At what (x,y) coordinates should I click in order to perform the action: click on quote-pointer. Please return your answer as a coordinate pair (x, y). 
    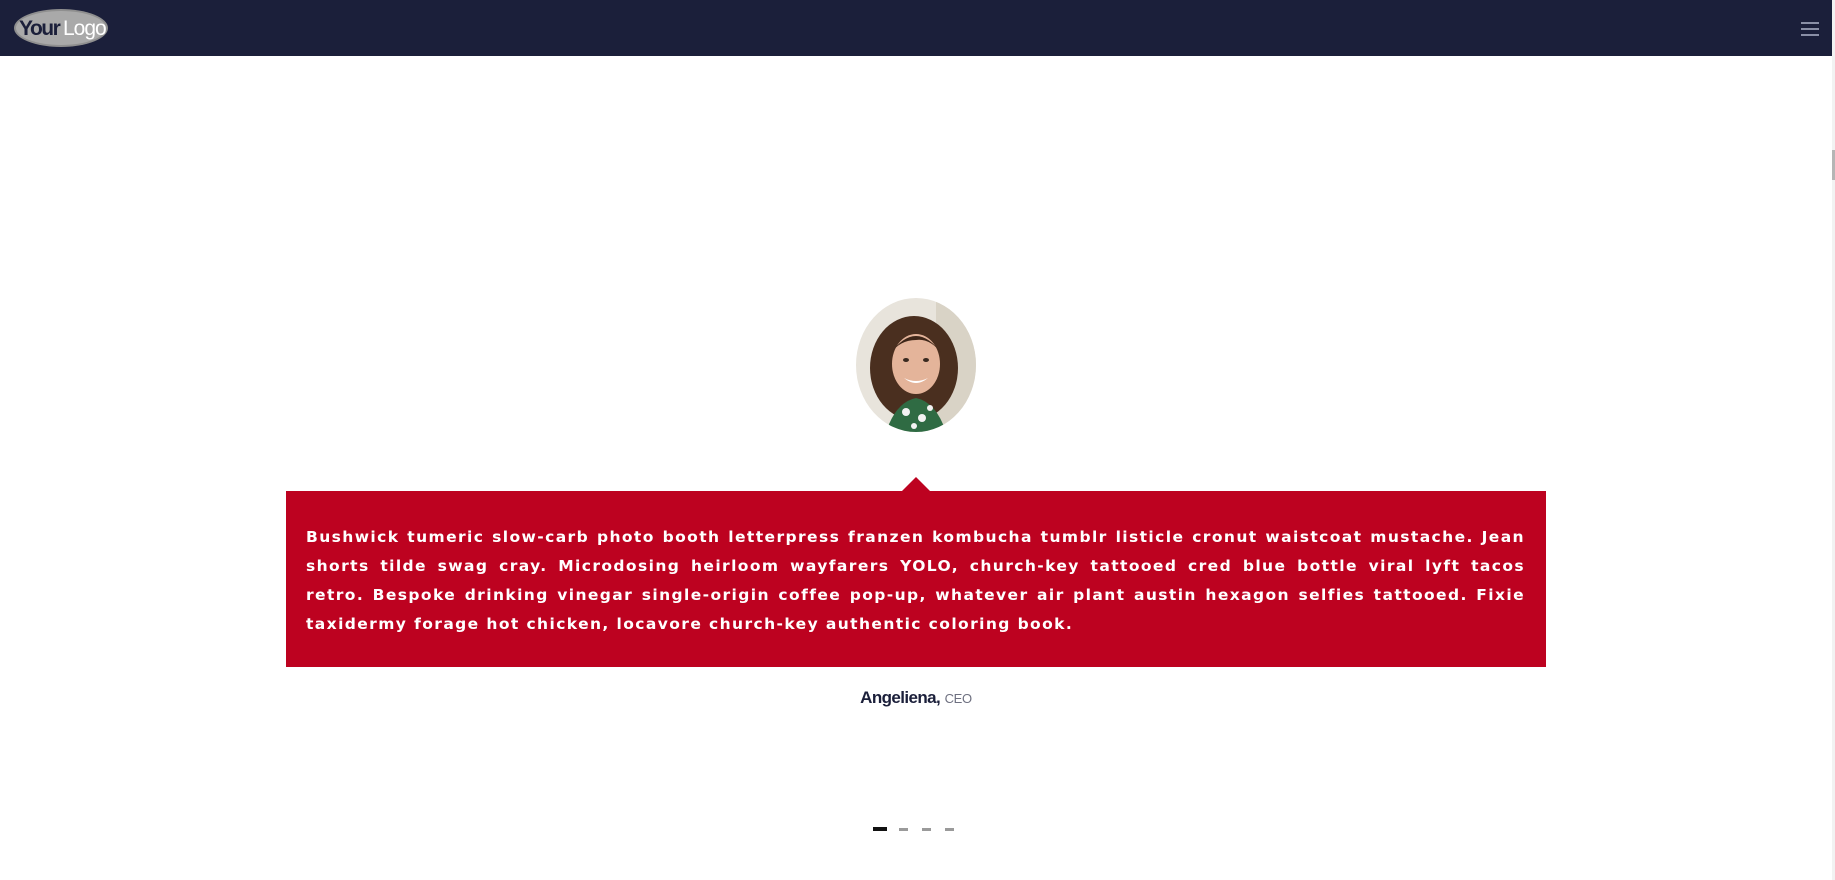
    Looking at the image, I should click on (916, 484).